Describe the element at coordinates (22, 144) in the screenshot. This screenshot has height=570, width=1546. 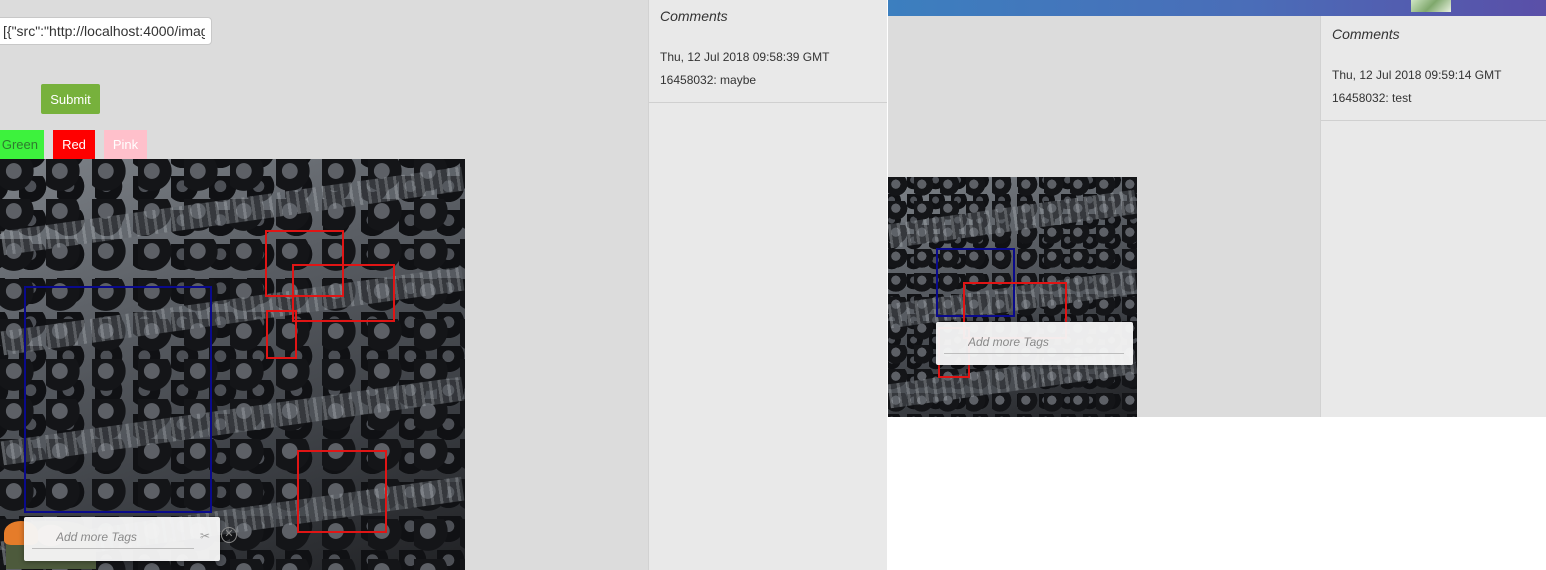
I see `green-color-button: Green` at that location.